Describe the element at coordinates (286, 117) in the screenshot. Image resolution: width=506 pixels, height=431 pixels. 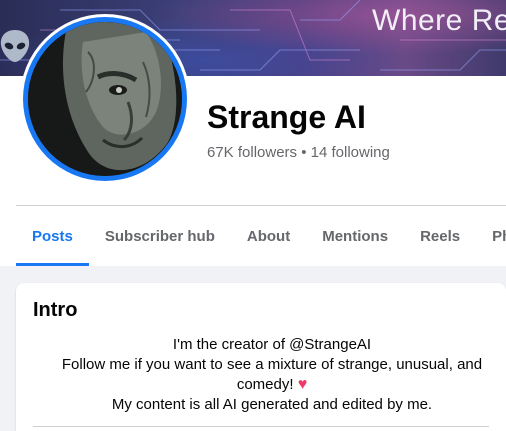
I see `profile-name: Strange AI` at that location.